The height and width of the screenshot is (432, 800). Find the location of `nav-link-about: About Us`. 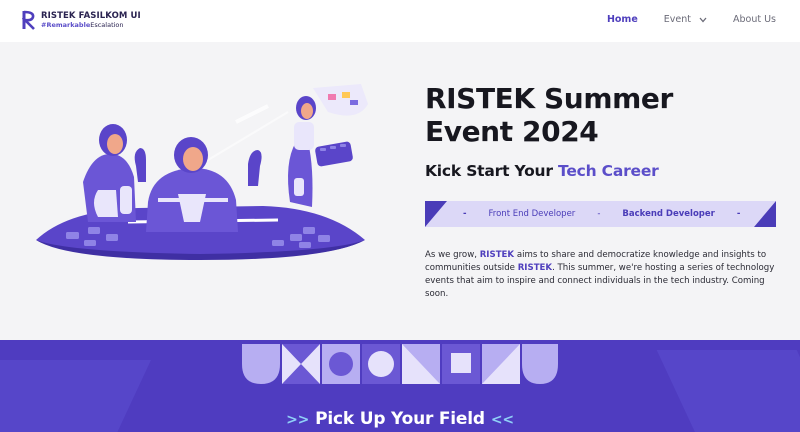

nav-link-about: About Us is located at coordinates (754, 19).